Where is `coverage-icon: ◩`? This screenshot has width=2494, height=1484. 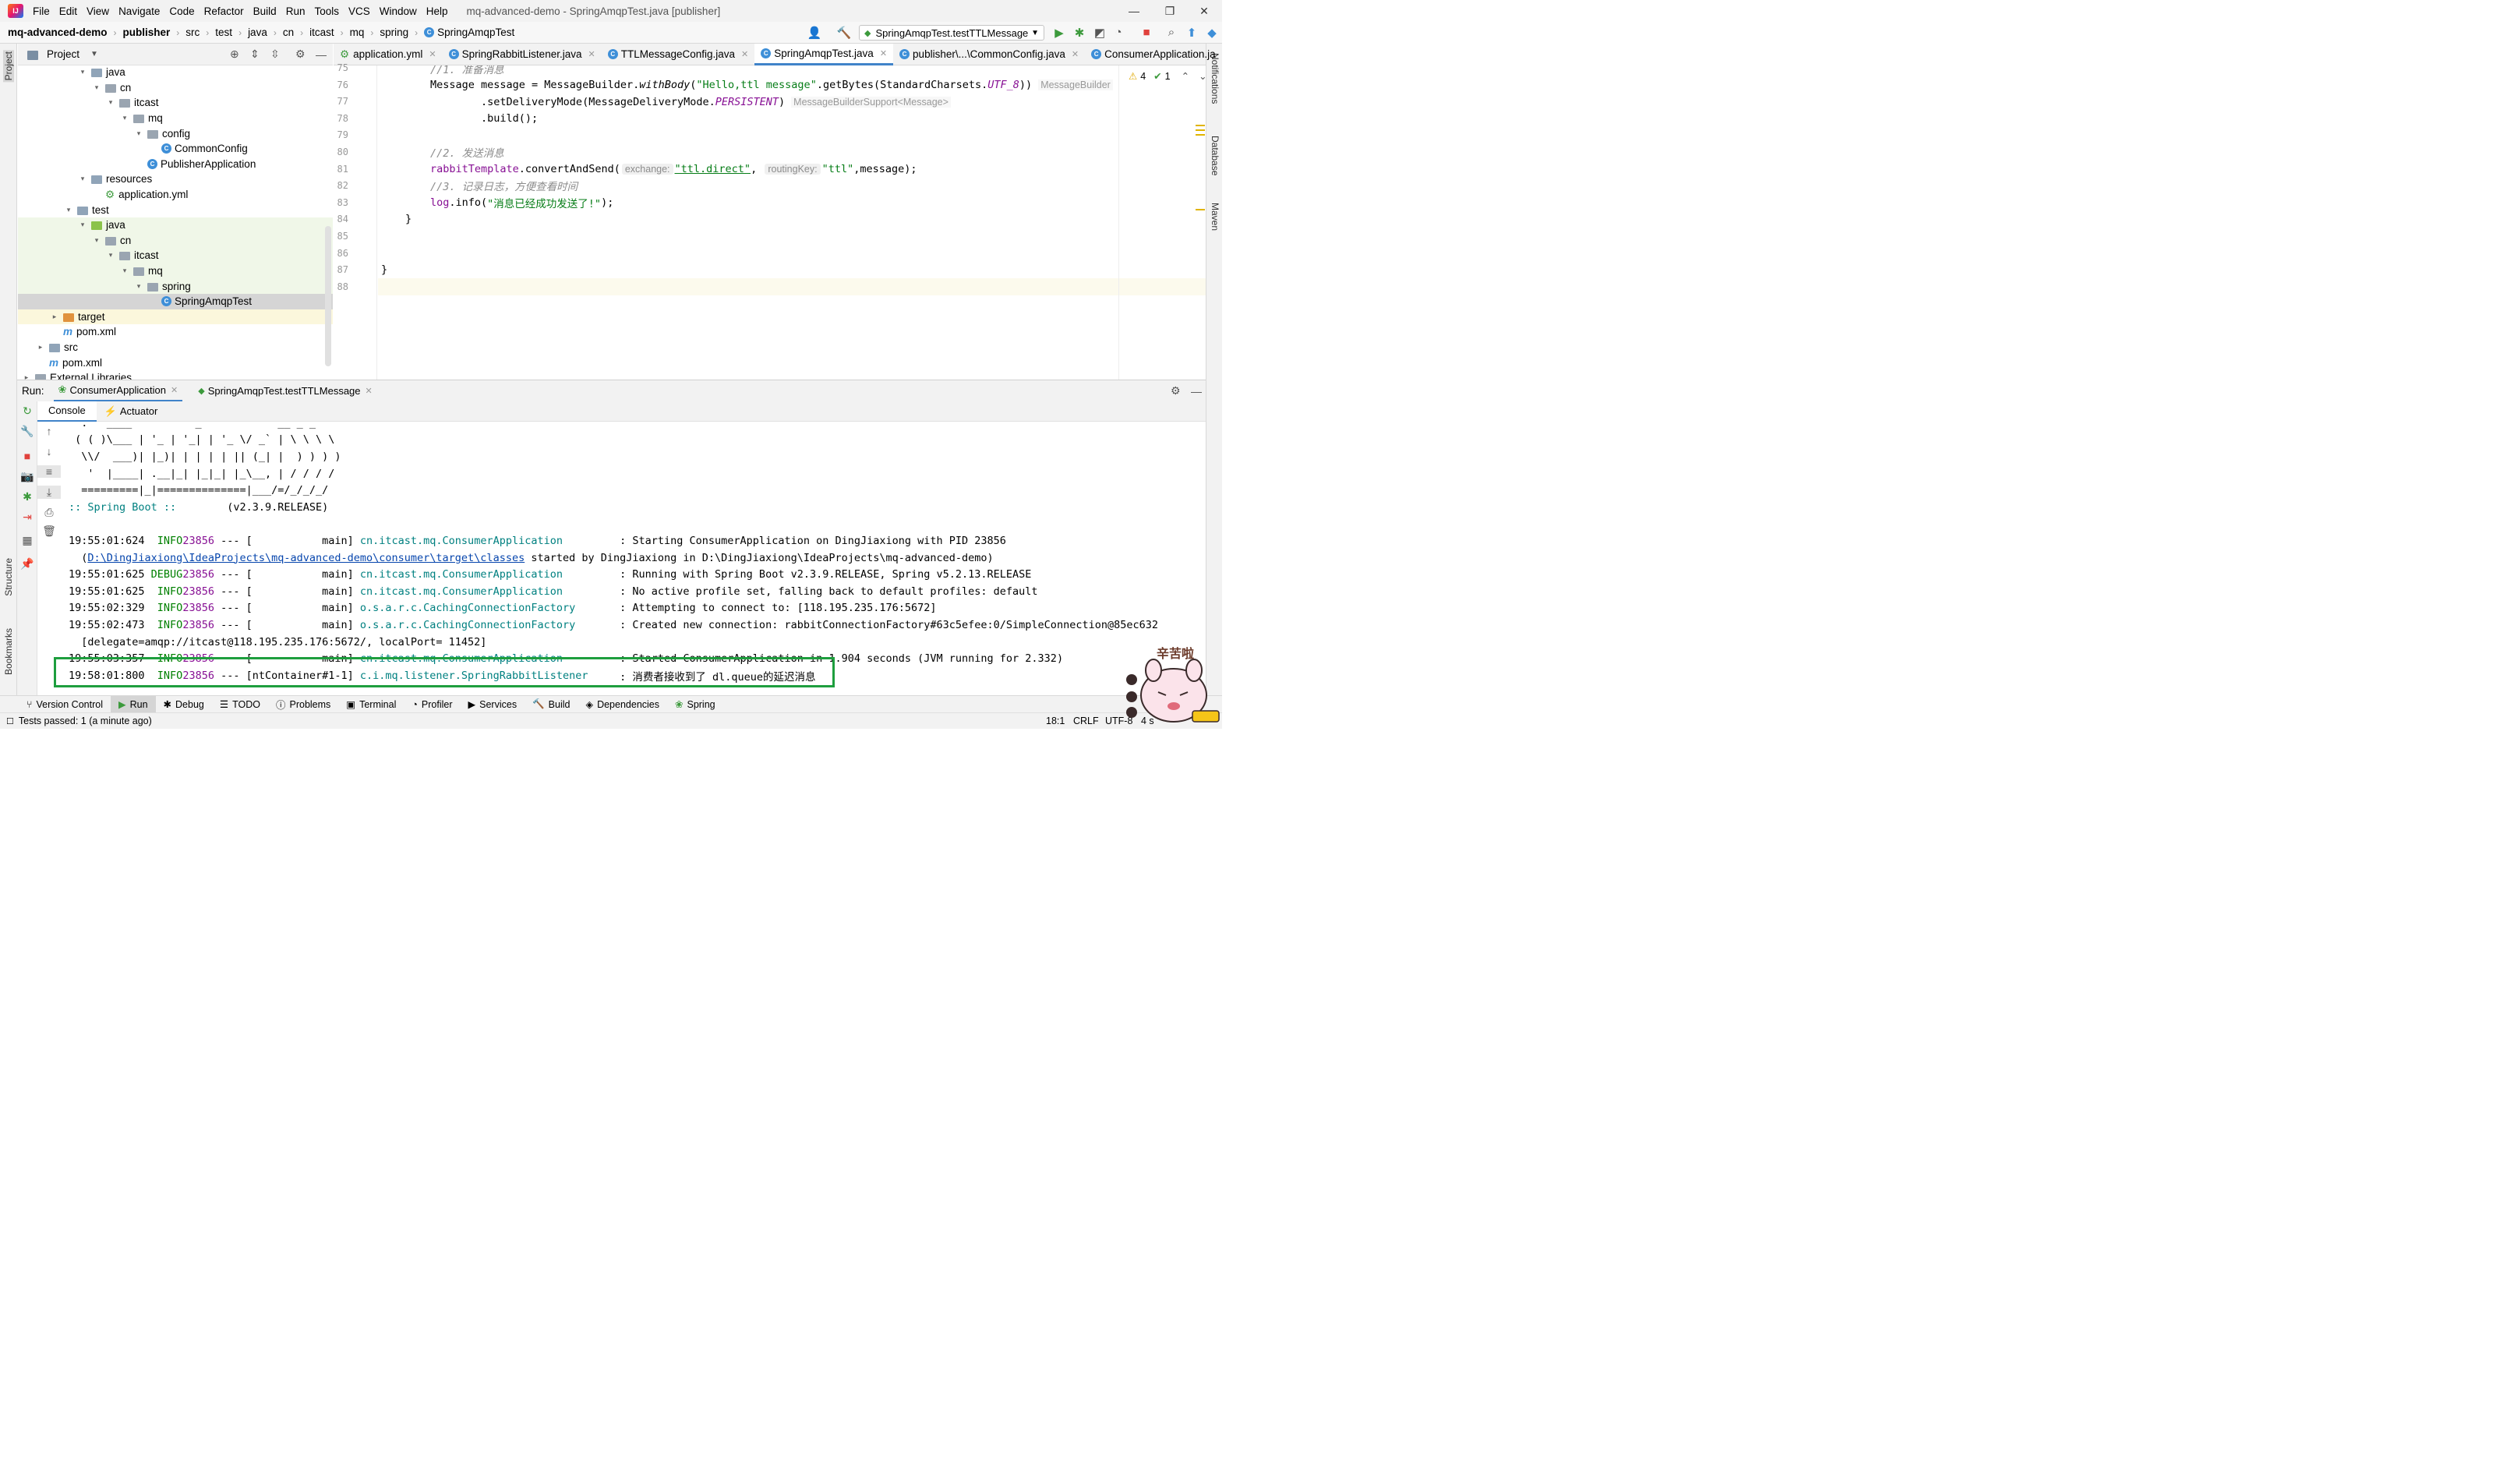 coverage-icon: ◩ is located at coordinates (1099, 33).